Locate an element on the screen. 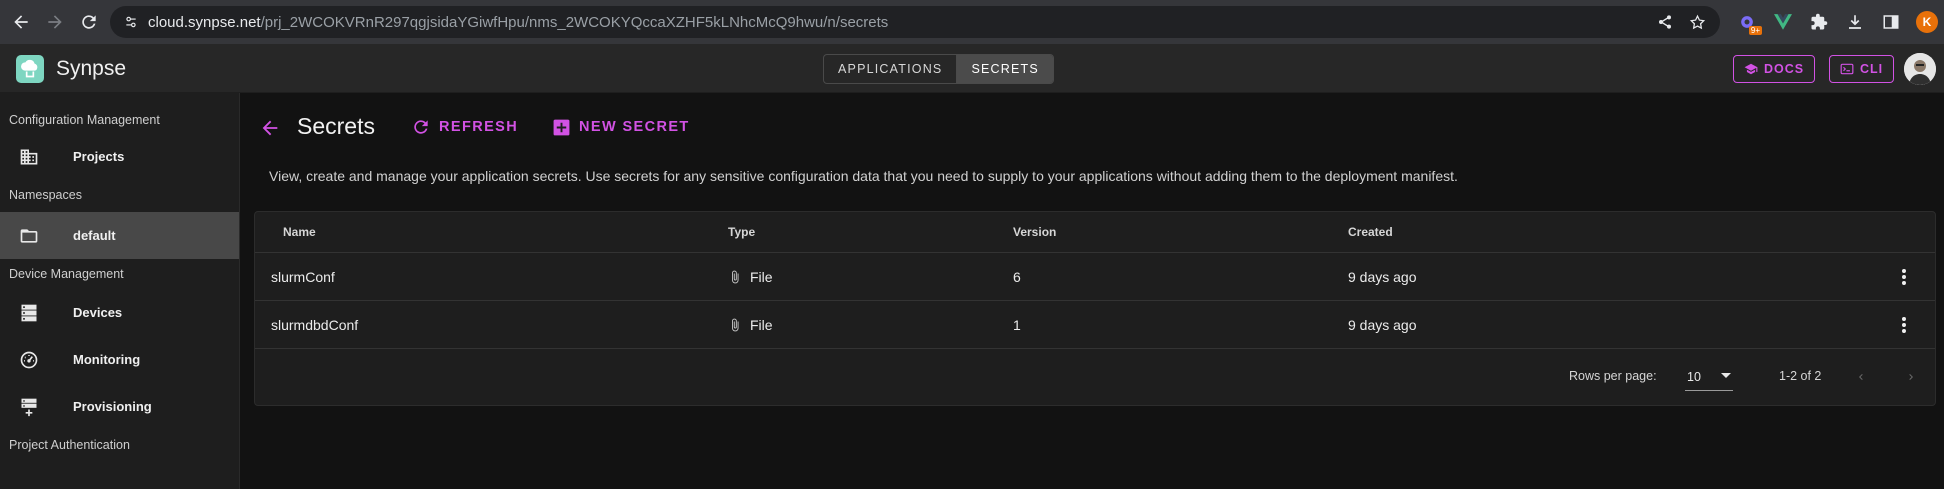 This screenshot has height=489, width=1944. sidebar-item-devices: Devices is located at coordinates (119, 312).